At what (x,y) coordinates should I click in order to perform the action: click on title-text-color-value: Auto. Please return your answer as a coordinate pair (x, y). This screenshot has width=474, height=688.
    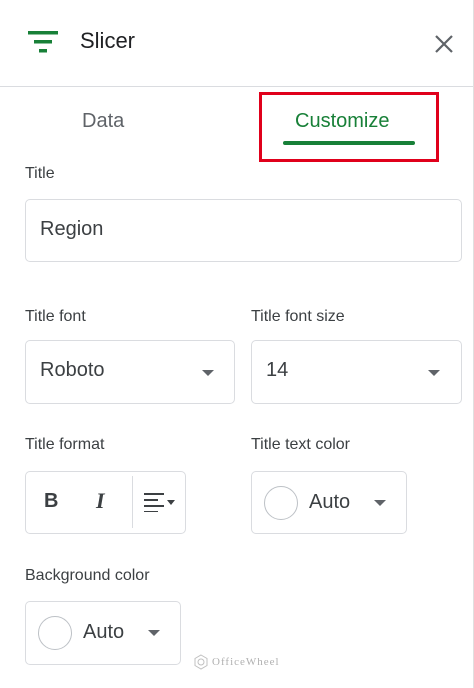
    Looking at the image, I should click on (330, 502).